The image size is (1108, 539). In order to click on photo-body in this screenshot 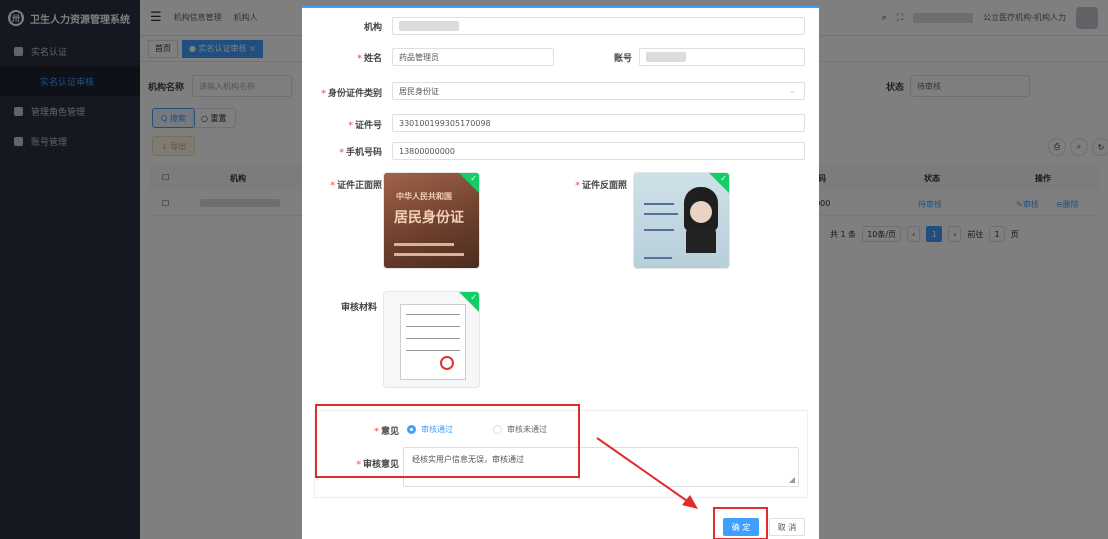, I will do `click(701, 240)`.